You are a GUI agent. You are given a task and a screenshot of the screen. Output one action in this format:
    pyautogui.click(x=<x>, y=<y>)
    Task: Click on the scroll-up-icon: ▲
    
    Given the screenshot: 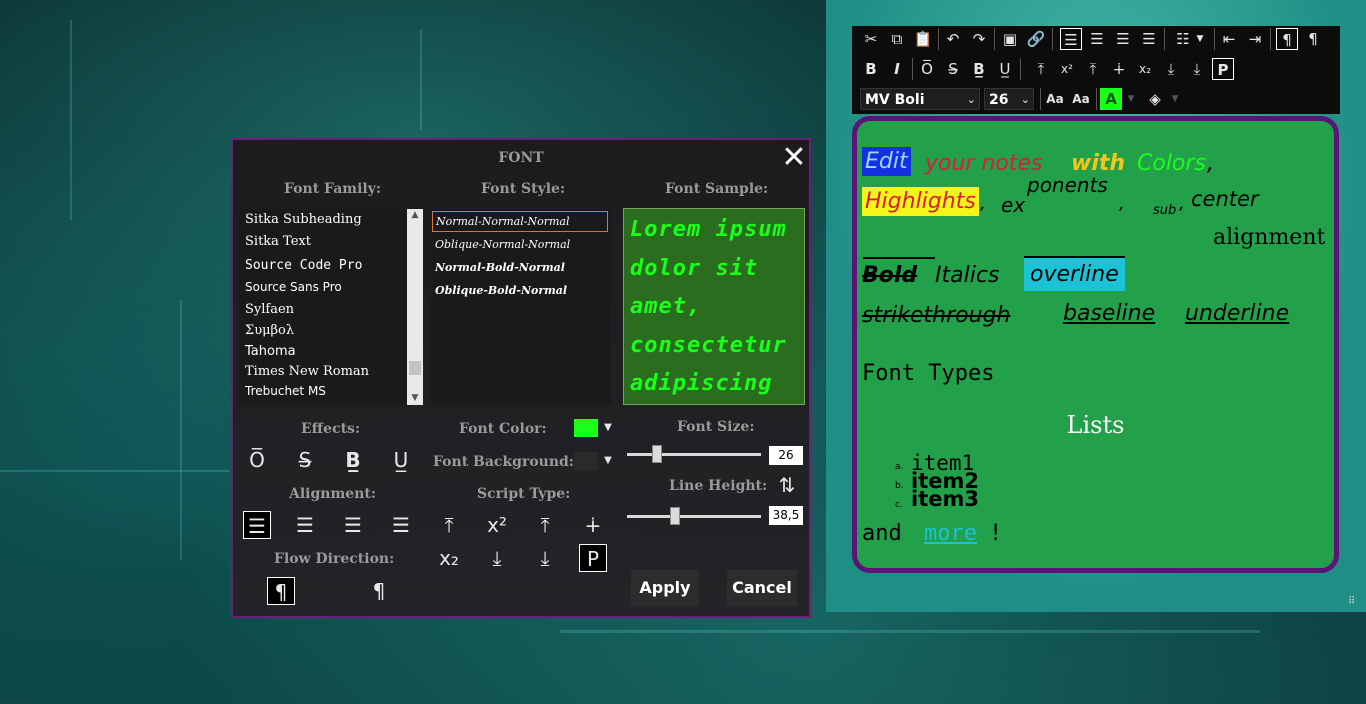 What is the action you would take?
    pyautogui.click(x=415, y=215)
    